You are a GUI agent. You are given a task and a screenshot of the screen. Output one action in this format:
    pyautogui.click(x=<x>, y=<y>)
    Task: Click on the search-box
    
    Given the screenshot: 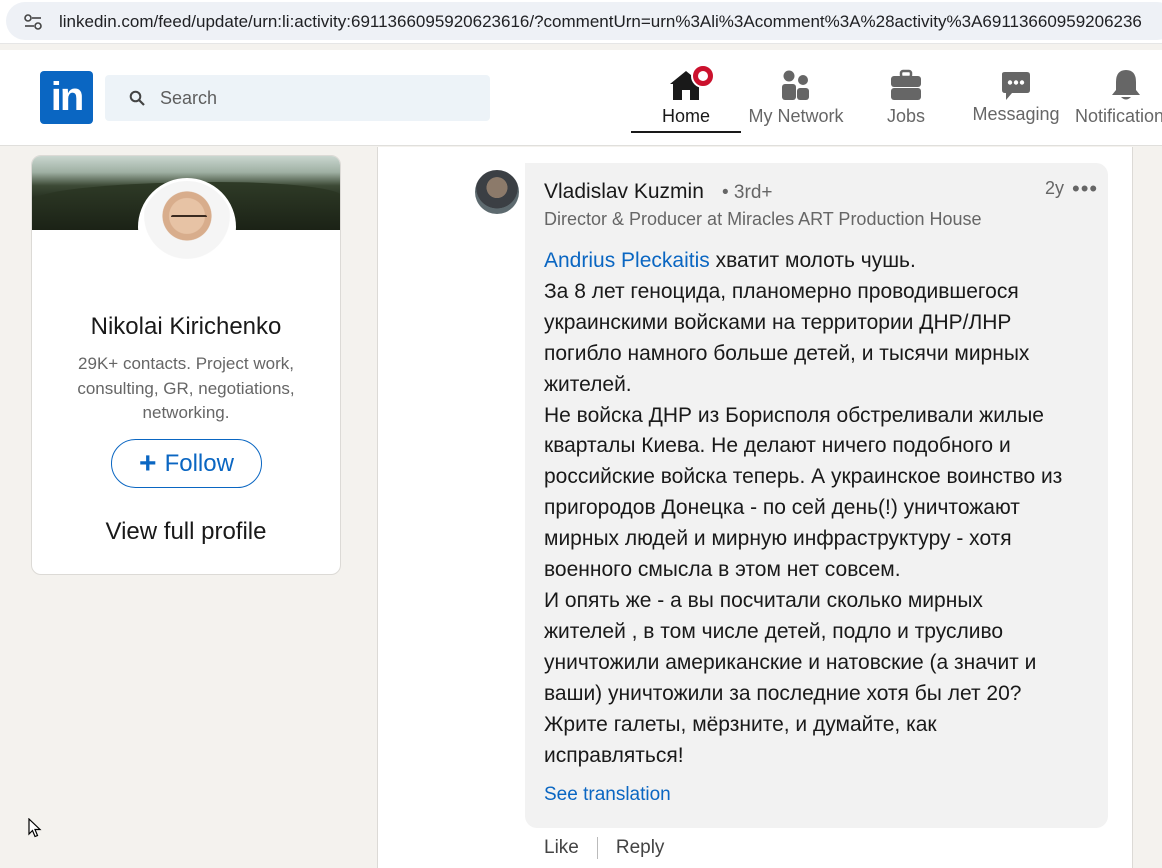 What is the action you would take?
    pyautogui.click(x=297, y=98)
    